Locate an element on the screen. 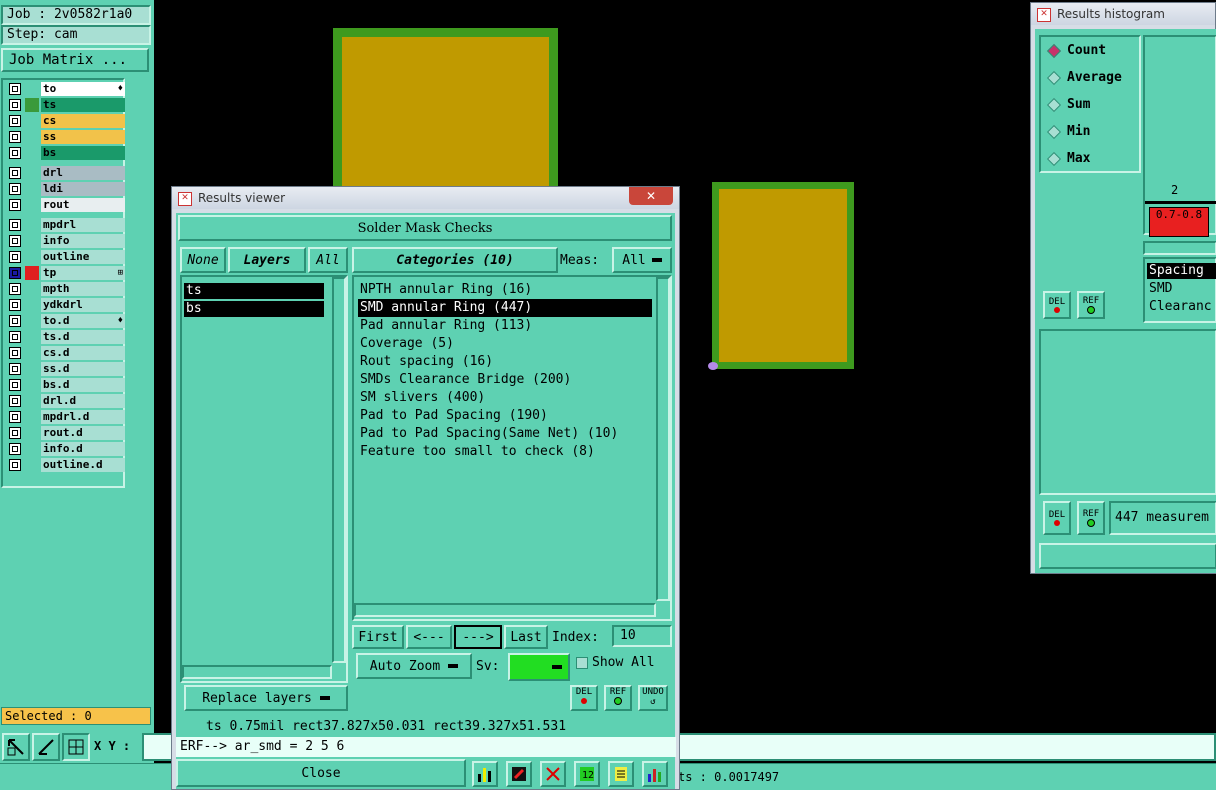 The height and width of the screenshot is (790, 1216). ref-button: REF is located at coordinates (618, 698).